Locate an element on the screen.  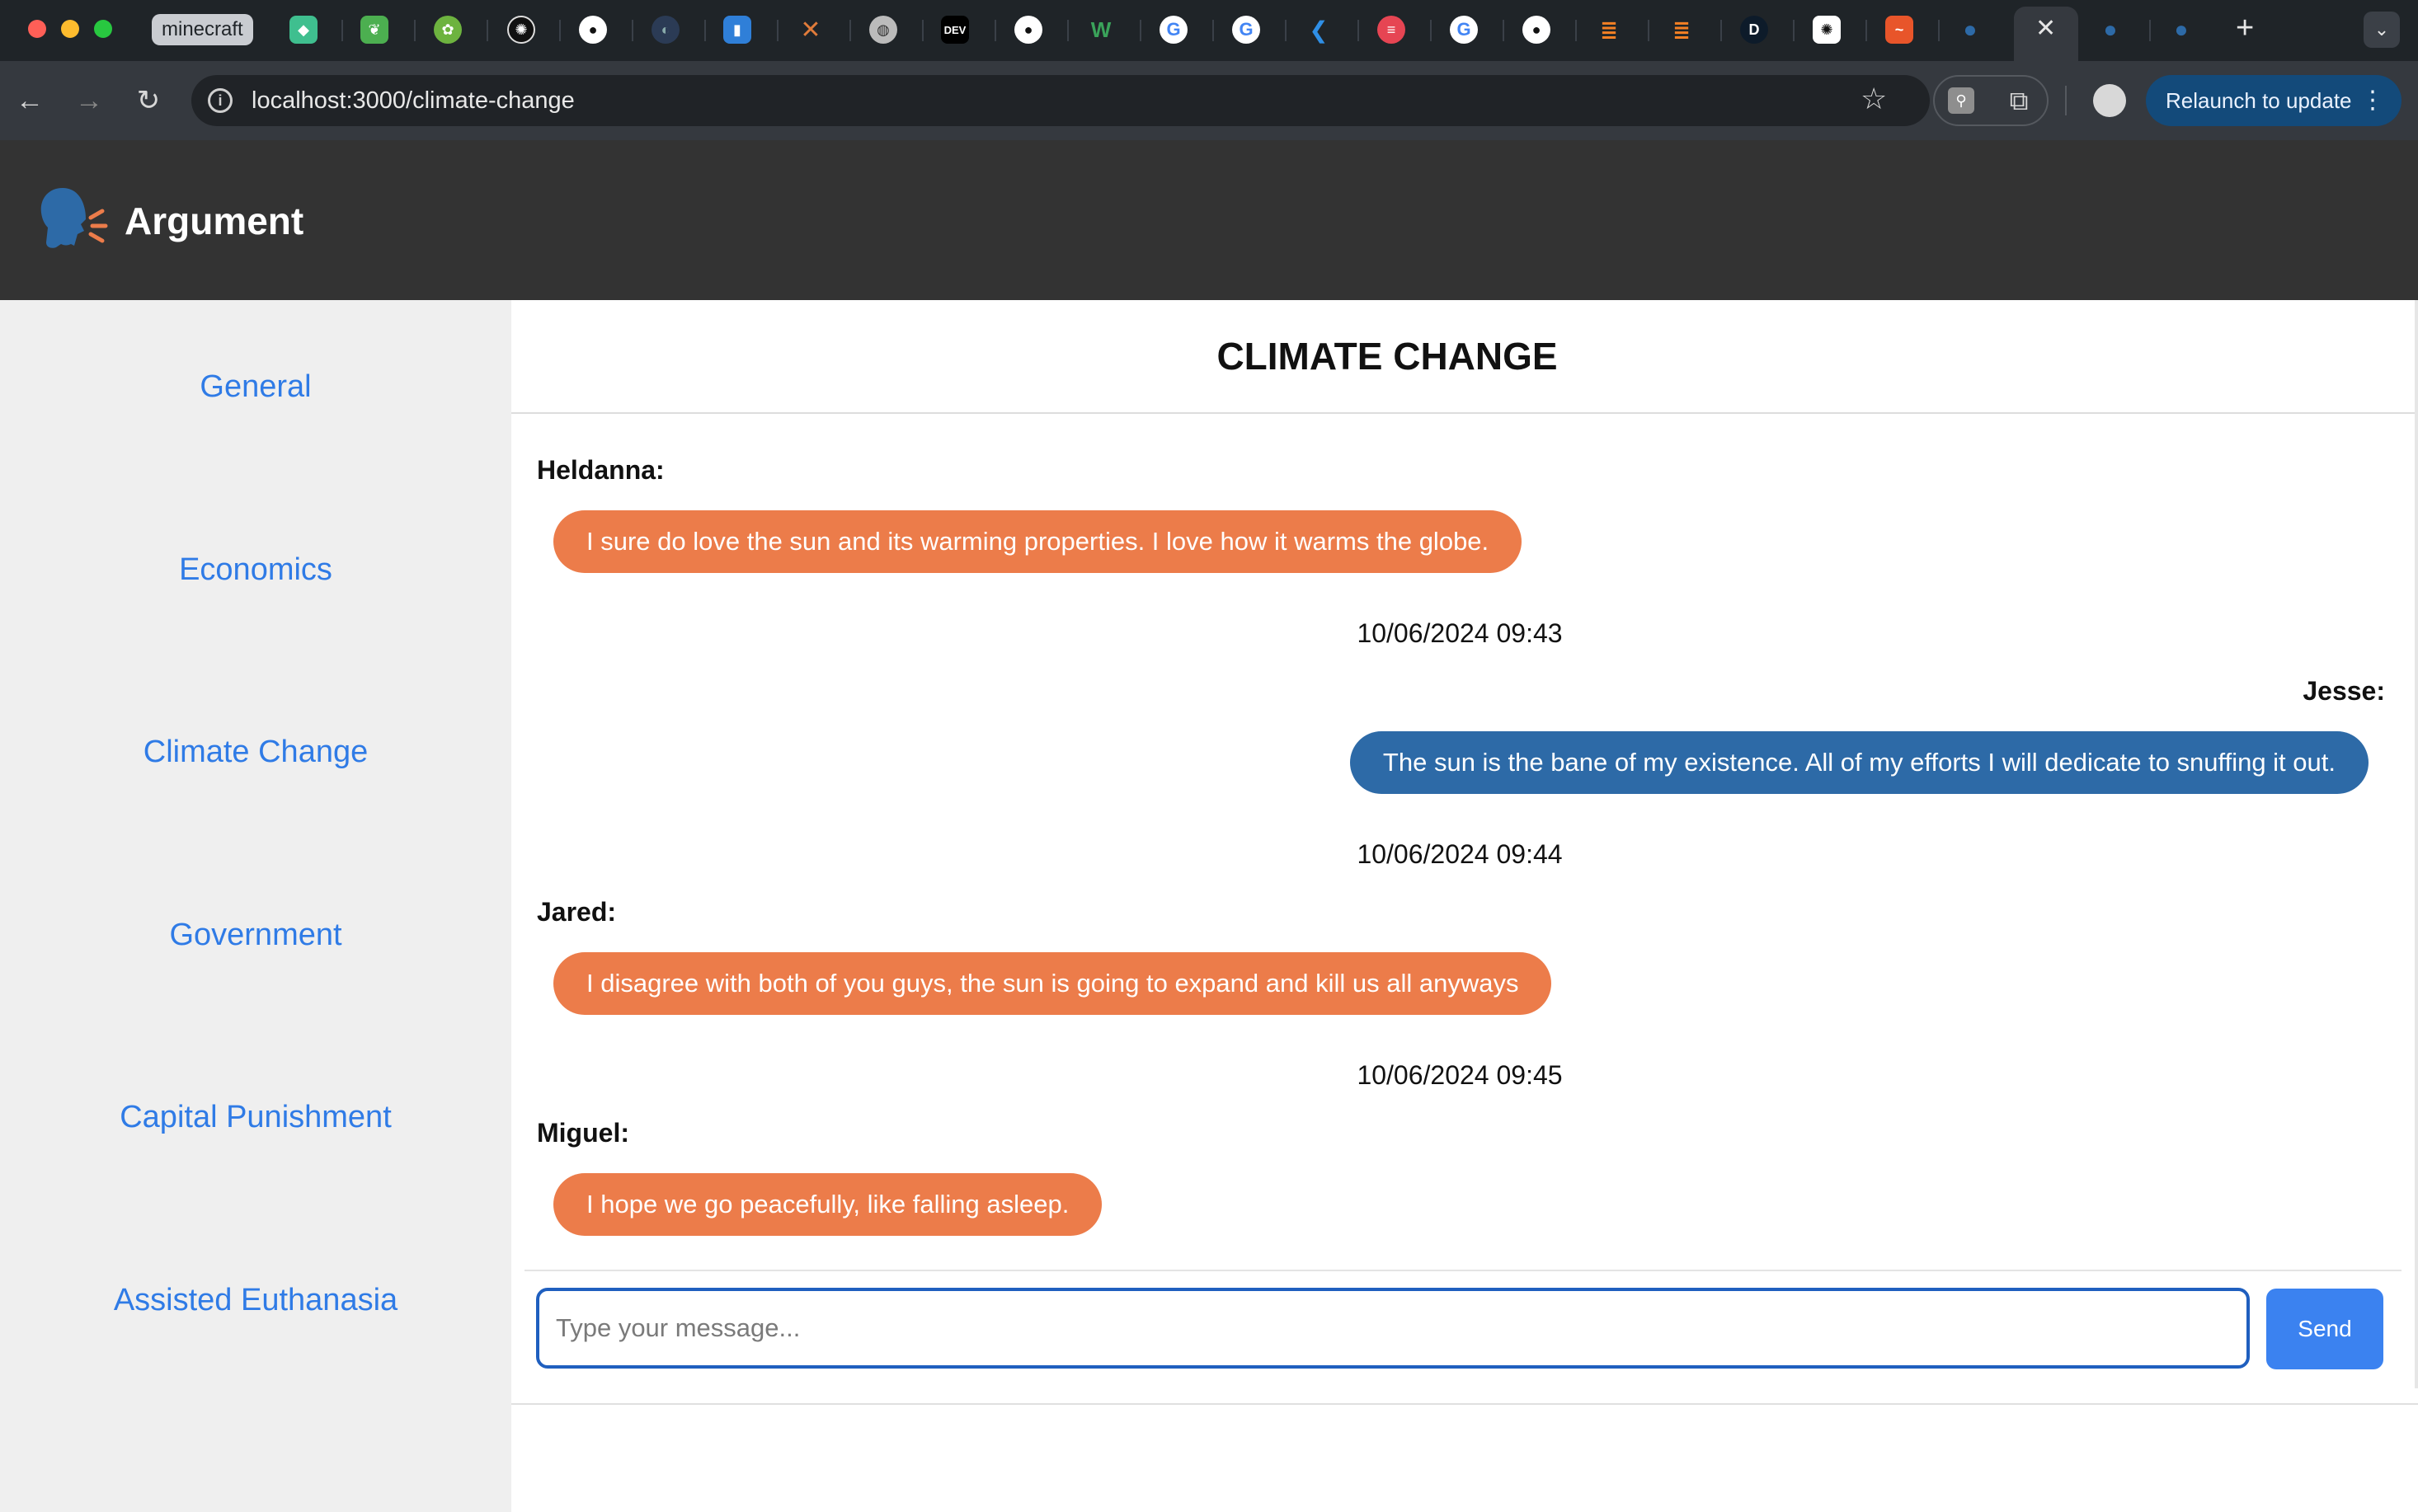
x-orange-icon: ✕ is located at coordinates (811, 30).